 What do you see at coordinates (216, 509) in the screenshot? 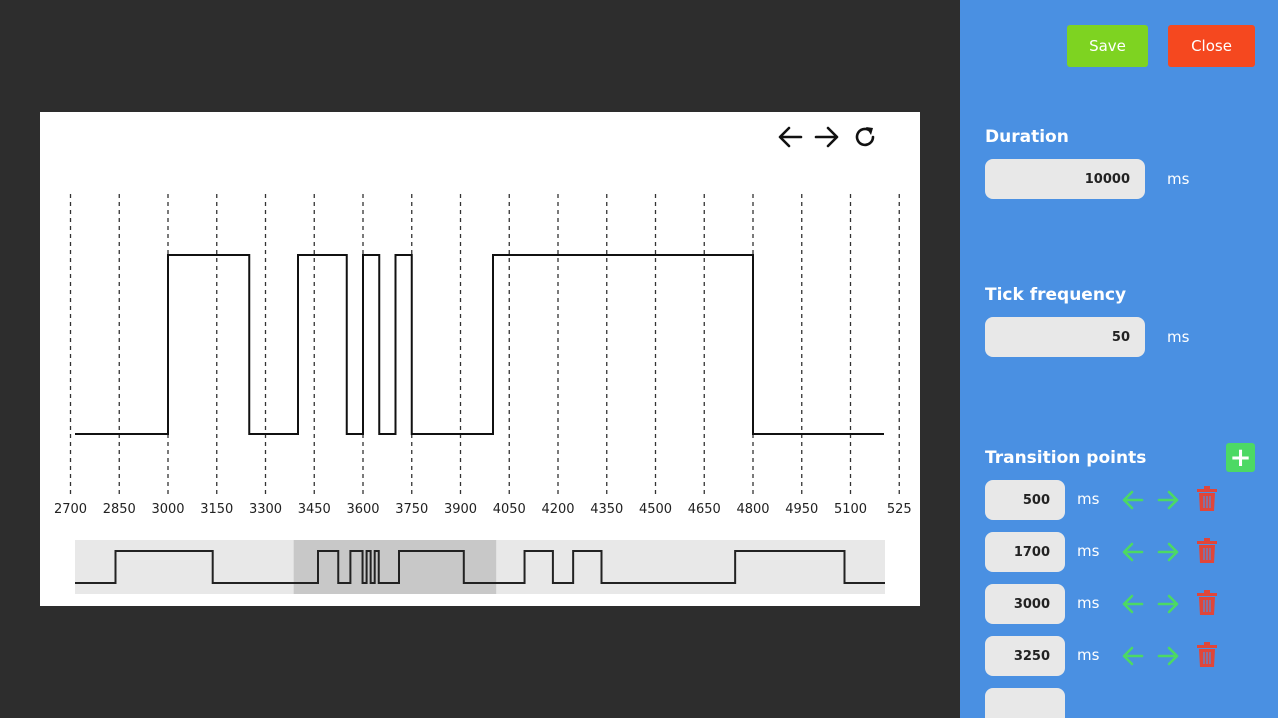
I see `x-tick-label: 3150` at bounding box center [216, 509].